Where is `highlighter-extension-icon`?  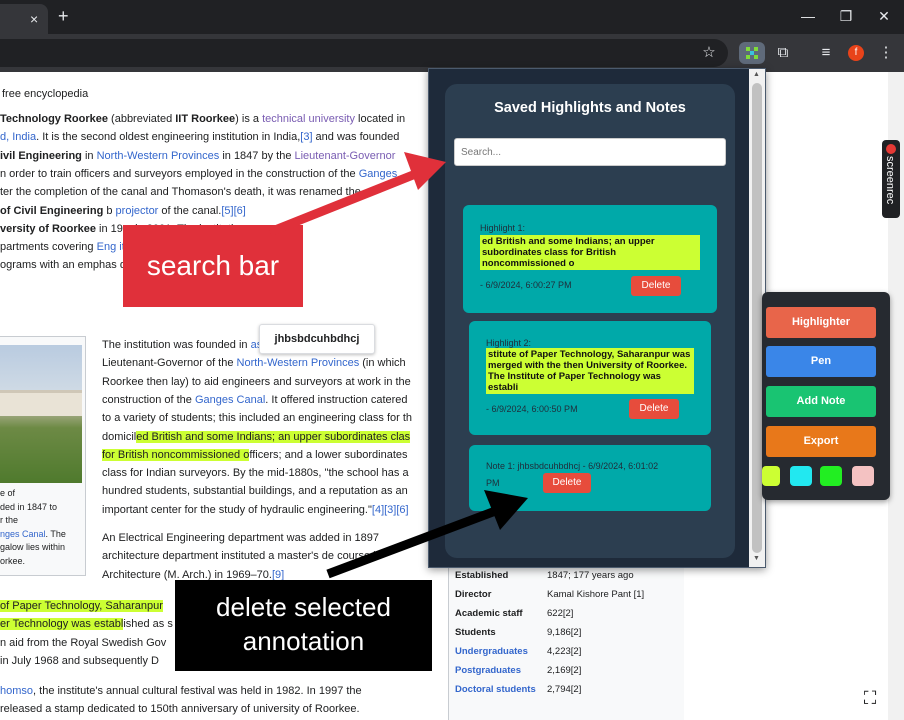 highlighter-extension-icon is located at coordinates (752, 53).